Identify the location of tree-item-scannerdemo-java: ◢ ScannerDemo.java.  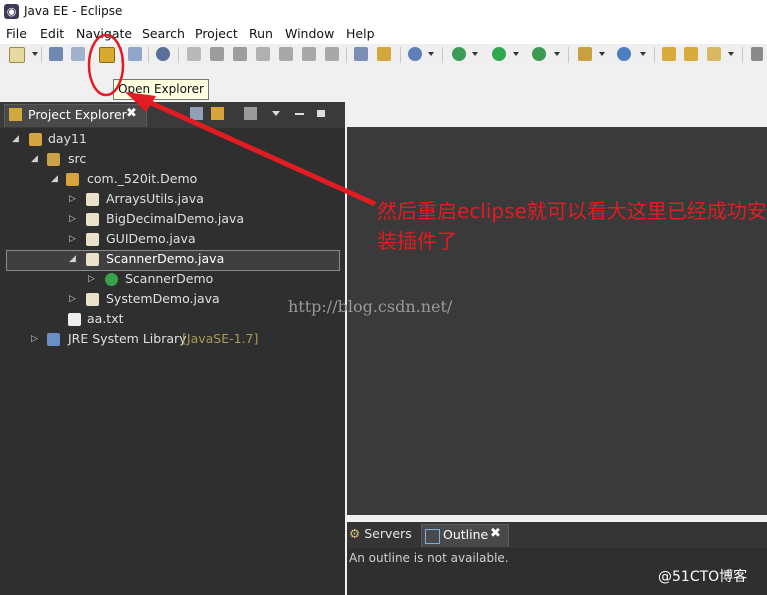
(175, 259).